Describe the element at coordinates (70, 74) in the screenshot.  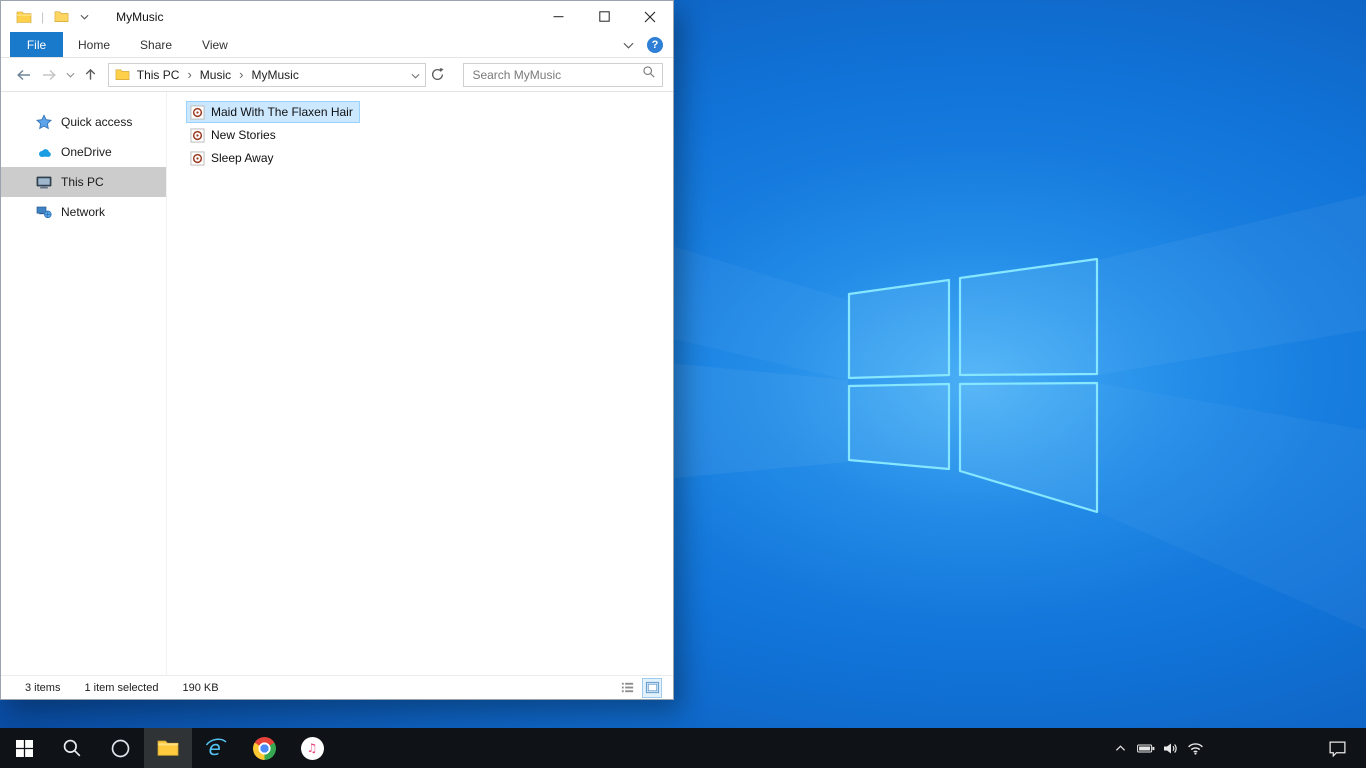
I see `recent-locations-chevron-icon` at that location.